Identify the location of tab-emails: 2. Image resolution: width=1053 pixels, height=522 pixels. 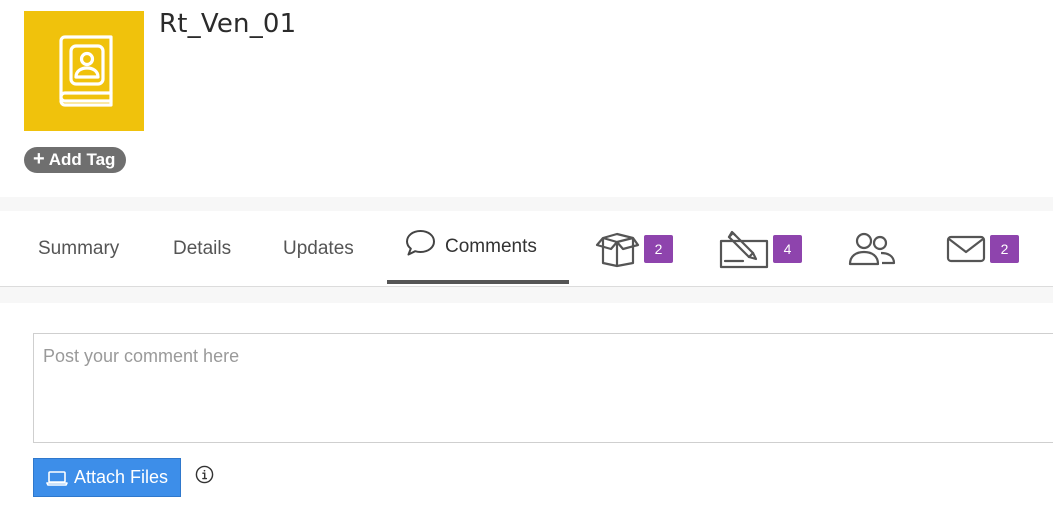
(982, 248).